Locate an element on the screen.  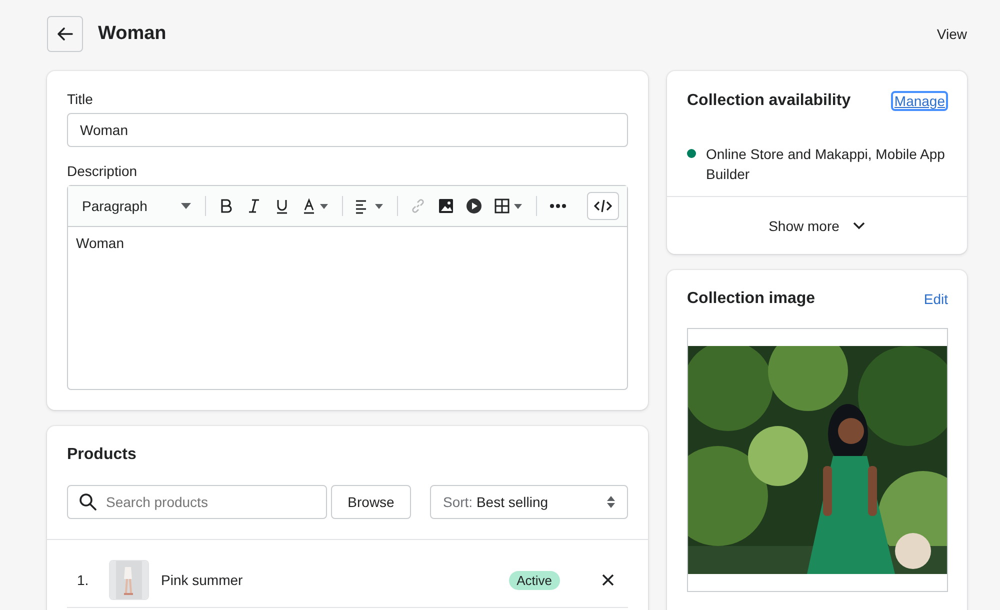
image-icon is located at coordinates (446, 206).